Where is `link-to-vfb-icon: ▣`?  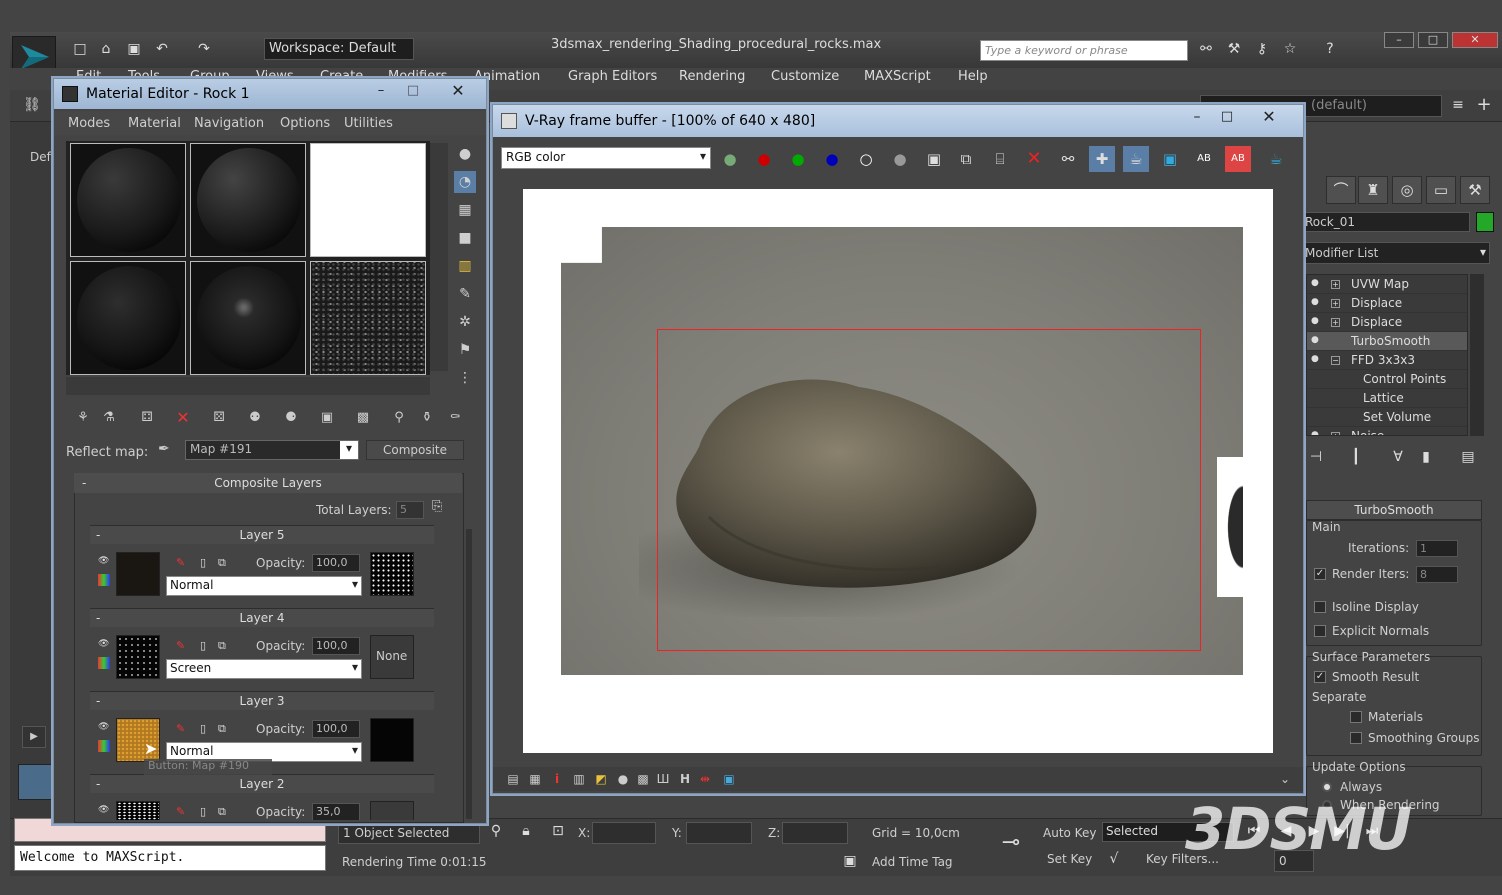 link-to-vfb-icon: ▣ is located at coordinates (1170, 159).